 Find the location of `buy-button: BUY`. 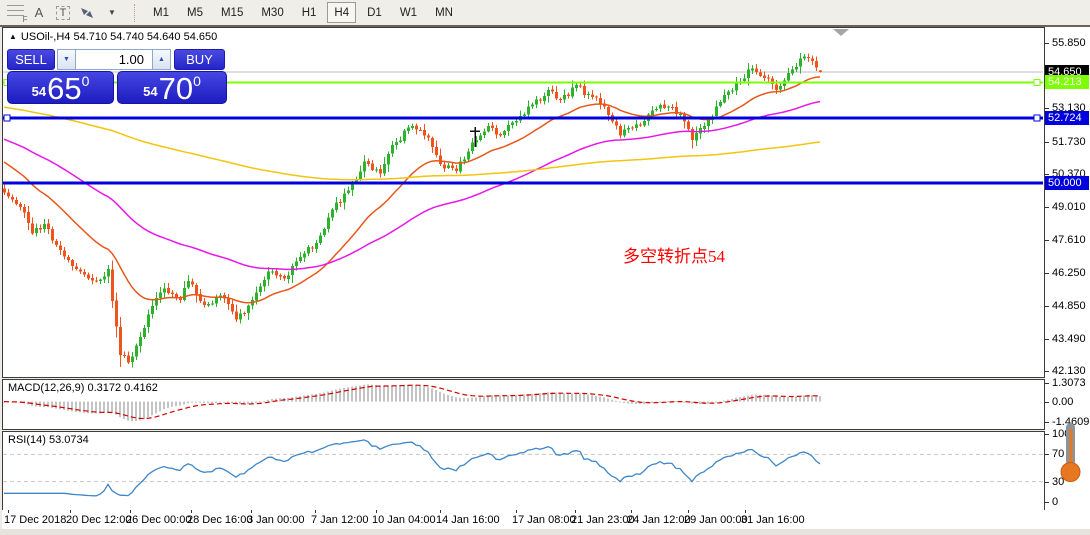

buy-button: BUY is located at coordinates (199, 59).